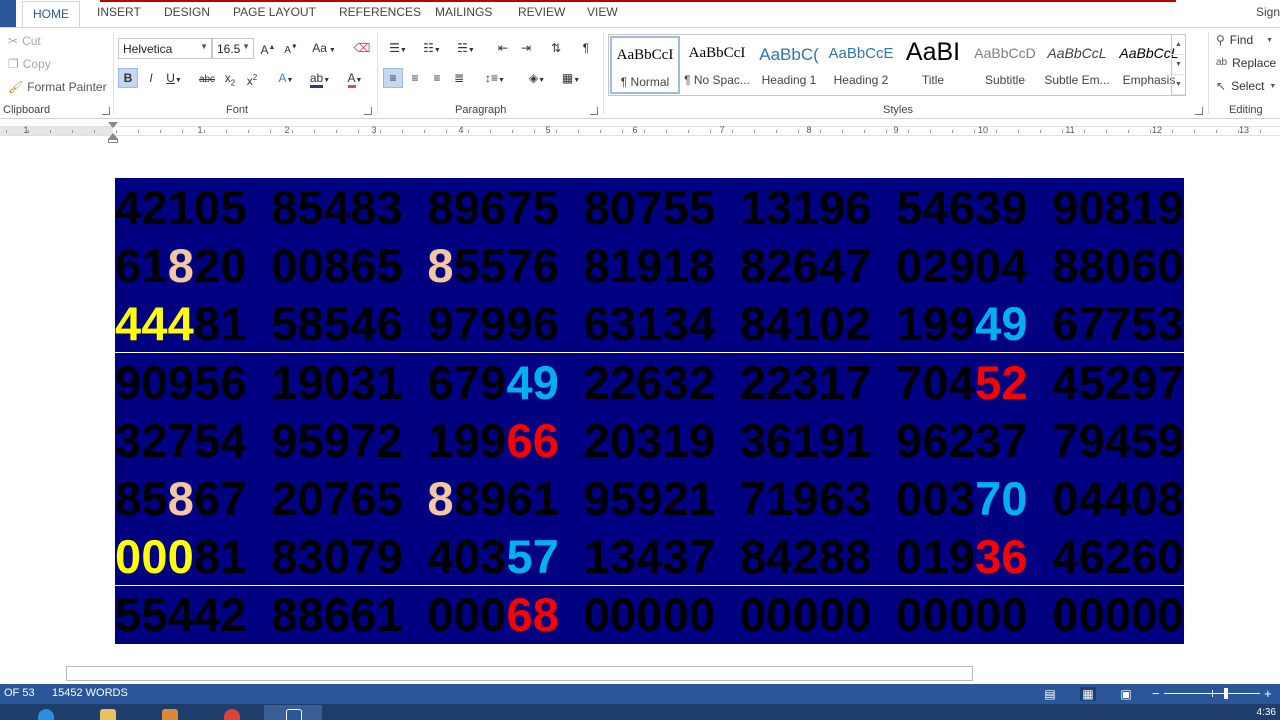  Describe the element at coordinates (493, 557) in the screenshot. I see `digit-group: 40357` at that location.